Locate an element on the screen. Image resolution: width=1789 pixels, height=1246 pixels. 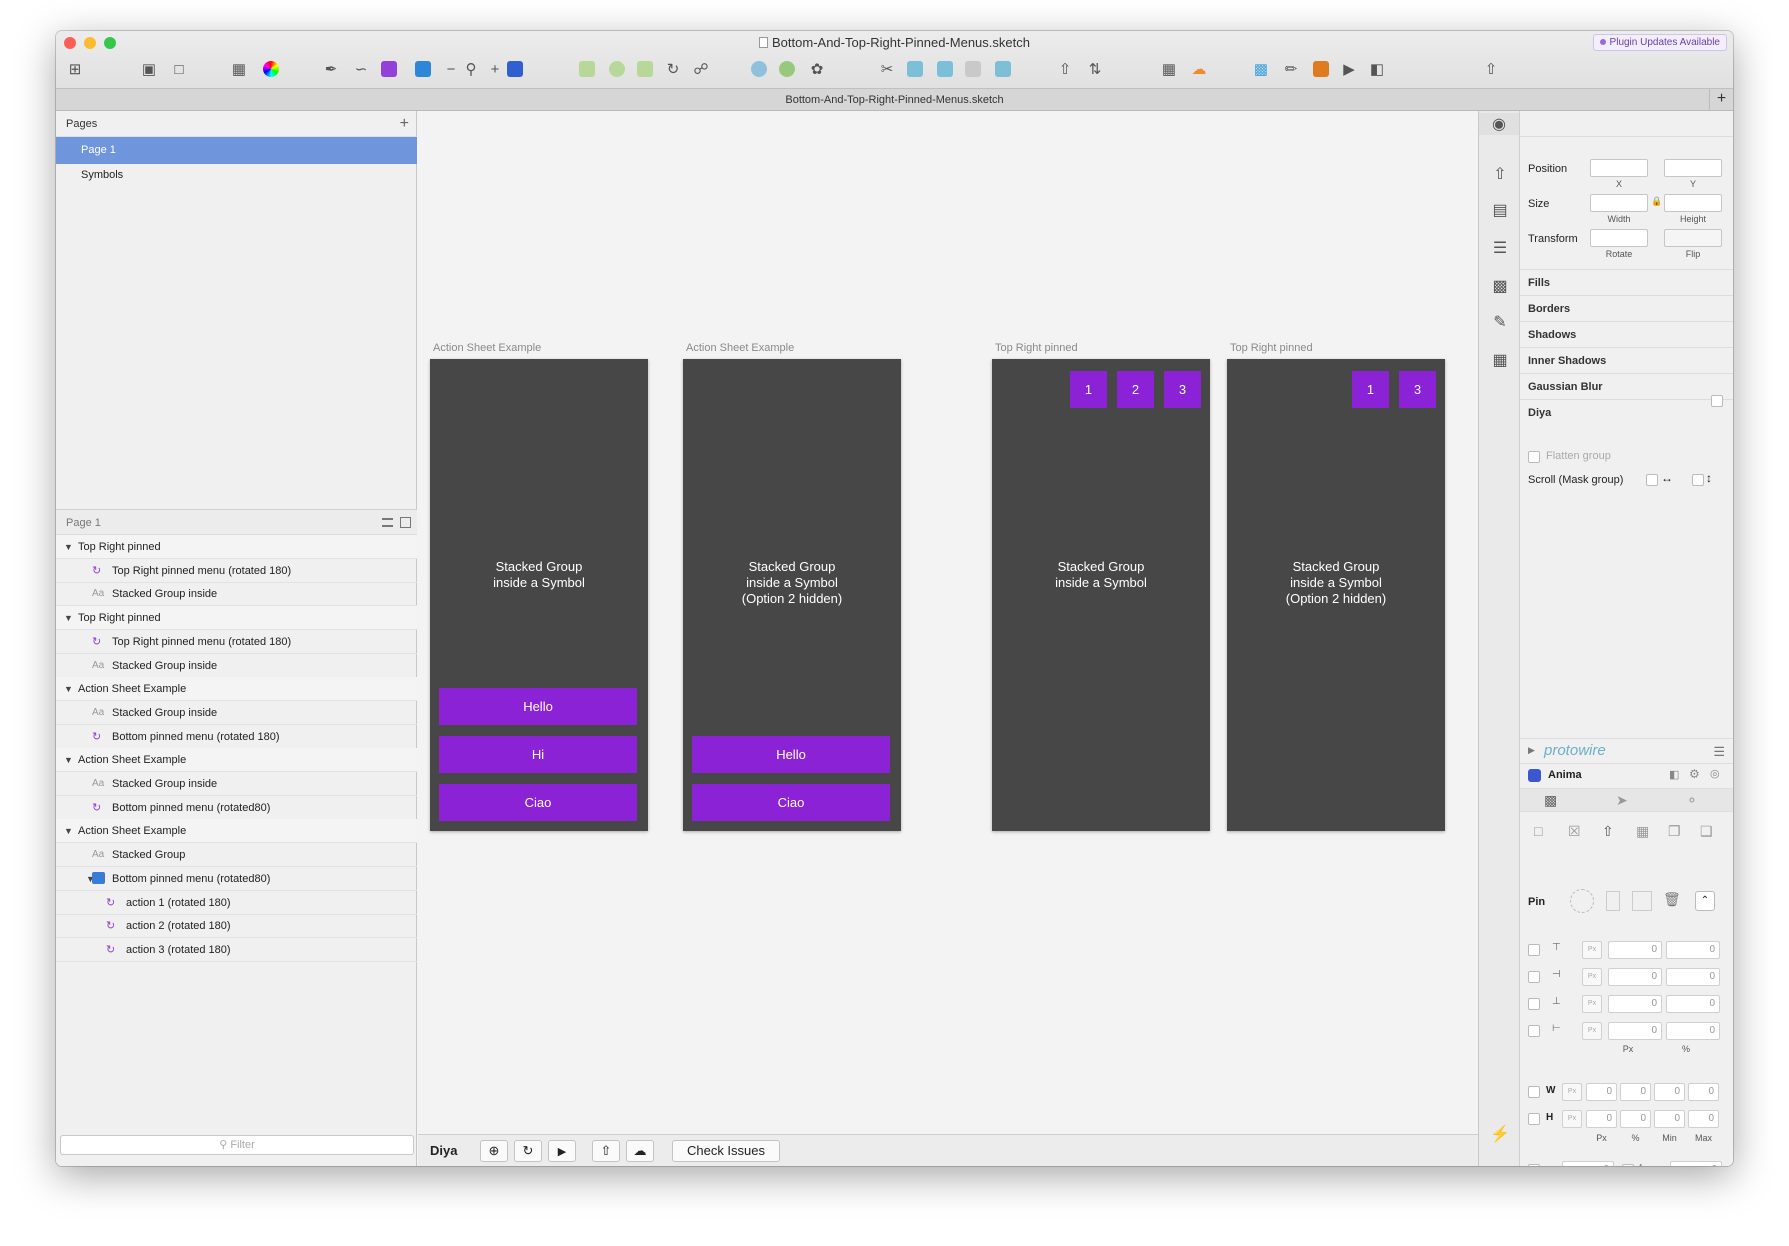
pen-icon: ✒ is located at coordinates (331, 69).